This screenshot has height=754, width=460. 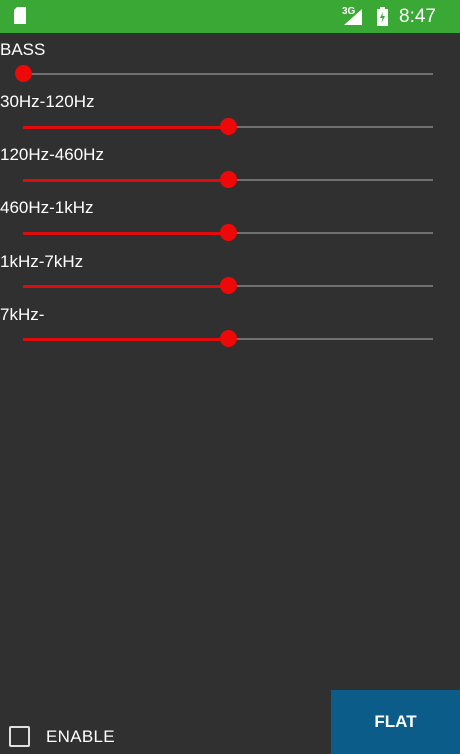 I want to click on signal-icon, so click(x=353, y=17).